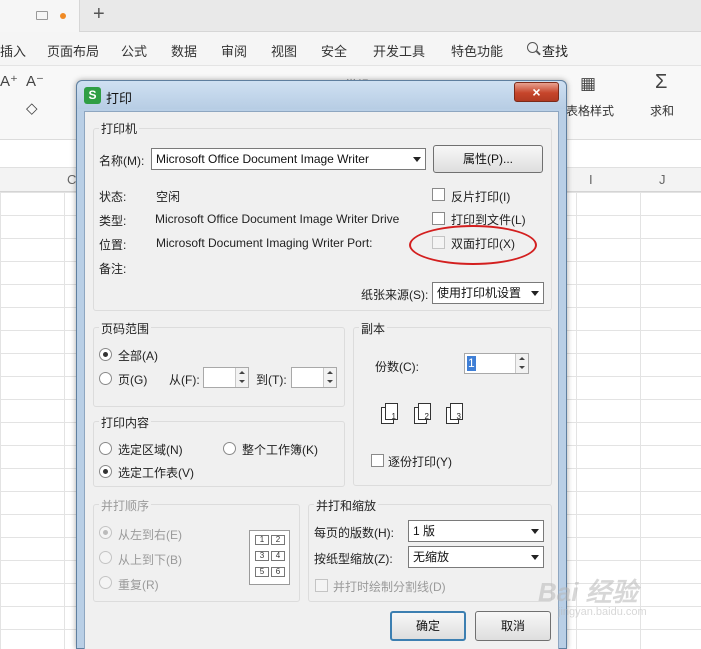  Describe the element at coordinates (234, 50) in the screenshot. I see `menu-review: 审阅` at that location.